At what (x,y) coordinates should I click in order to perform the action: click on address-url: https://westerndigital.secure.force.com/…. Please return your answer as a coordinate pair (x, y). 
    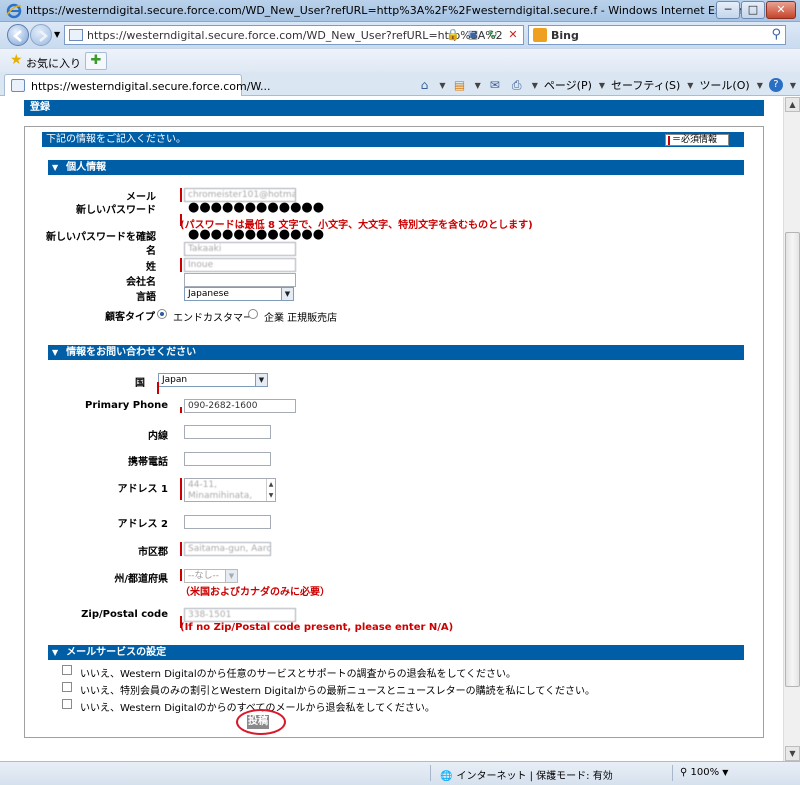
    Looking at the image, I should click on (295, 35).